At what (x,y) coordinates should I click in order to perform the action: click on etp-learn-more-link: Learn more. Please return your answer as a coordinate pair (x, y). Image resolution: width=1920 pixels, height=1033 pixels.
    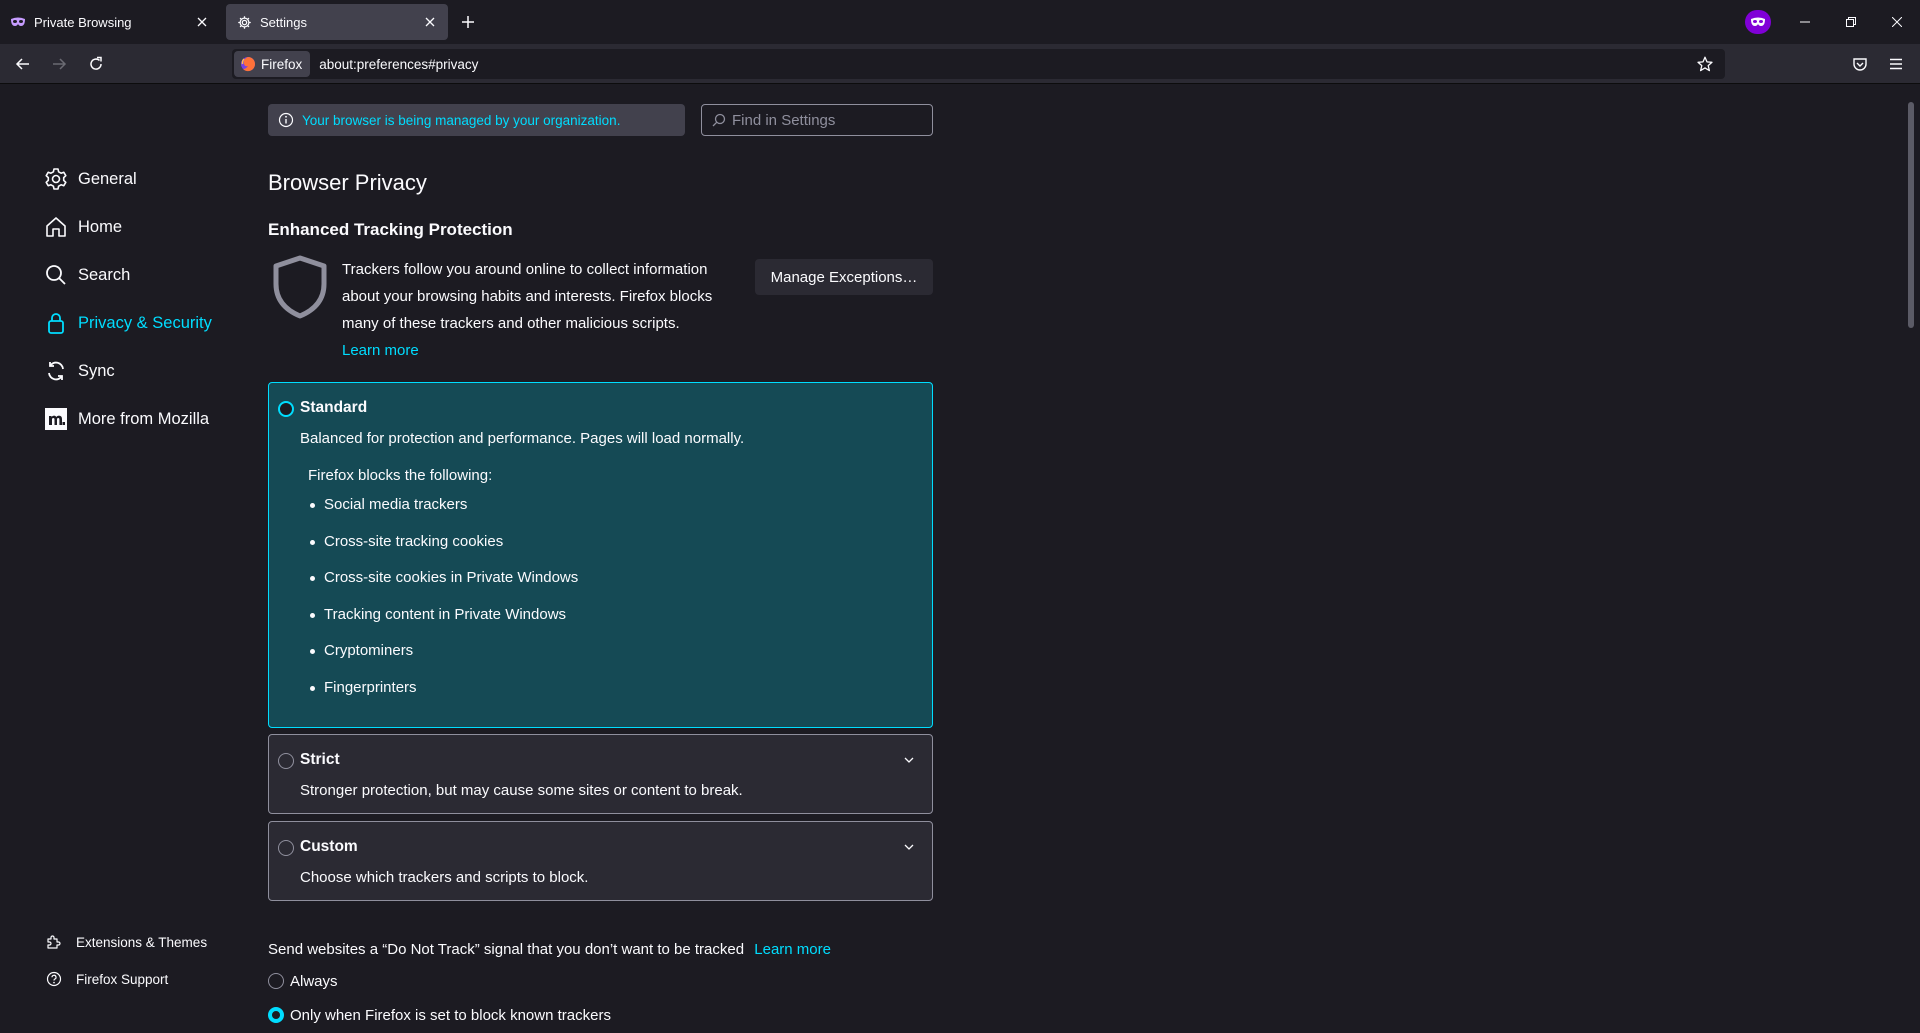
    Looking at the image, I should click on (380, 350).